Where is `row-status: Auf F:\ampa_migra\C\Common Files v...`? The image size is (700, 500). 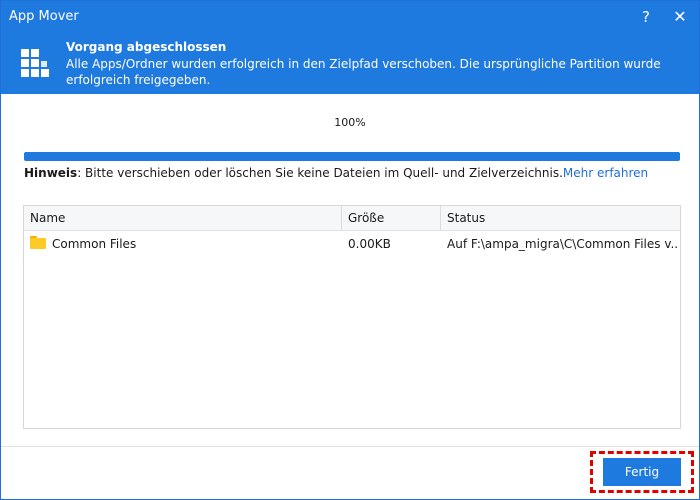
row-status: Auf F:\ampa_migra\C\Common Files v... is located at coordinates (563, 244).